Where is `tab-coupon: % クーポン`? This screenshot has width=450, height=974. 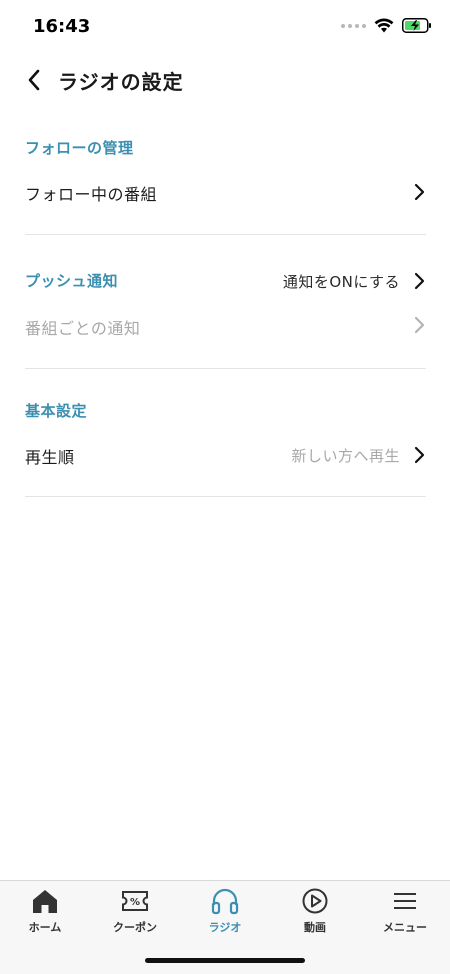 tab-coupon: % クーポン is located at coordinates (135, 913).